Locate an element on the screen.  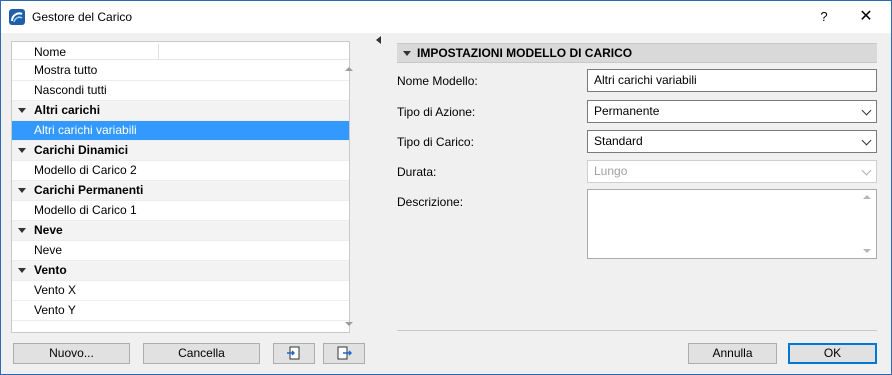
tree-item-row: Mostra tutto is located at coordinates (180, 71).